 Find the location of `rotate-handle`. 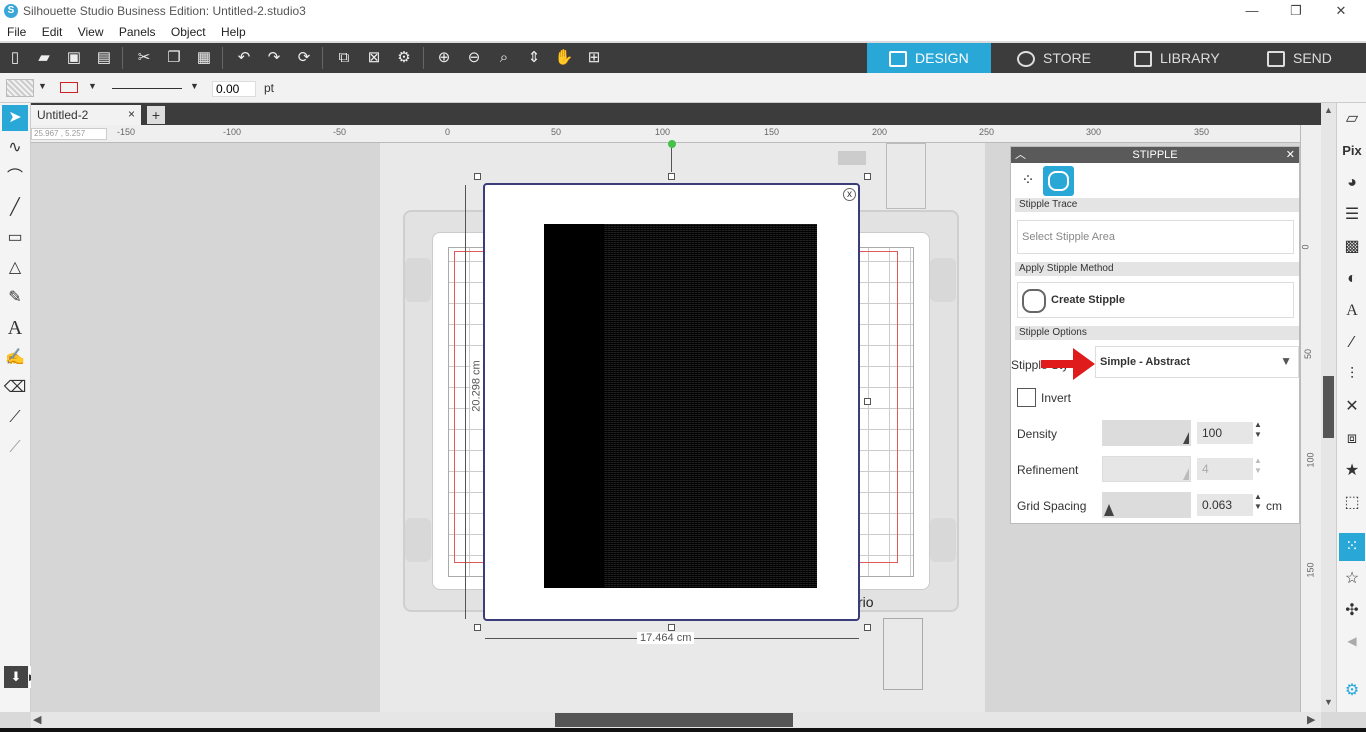

rotate-handle is located at coordinates (672, 144).